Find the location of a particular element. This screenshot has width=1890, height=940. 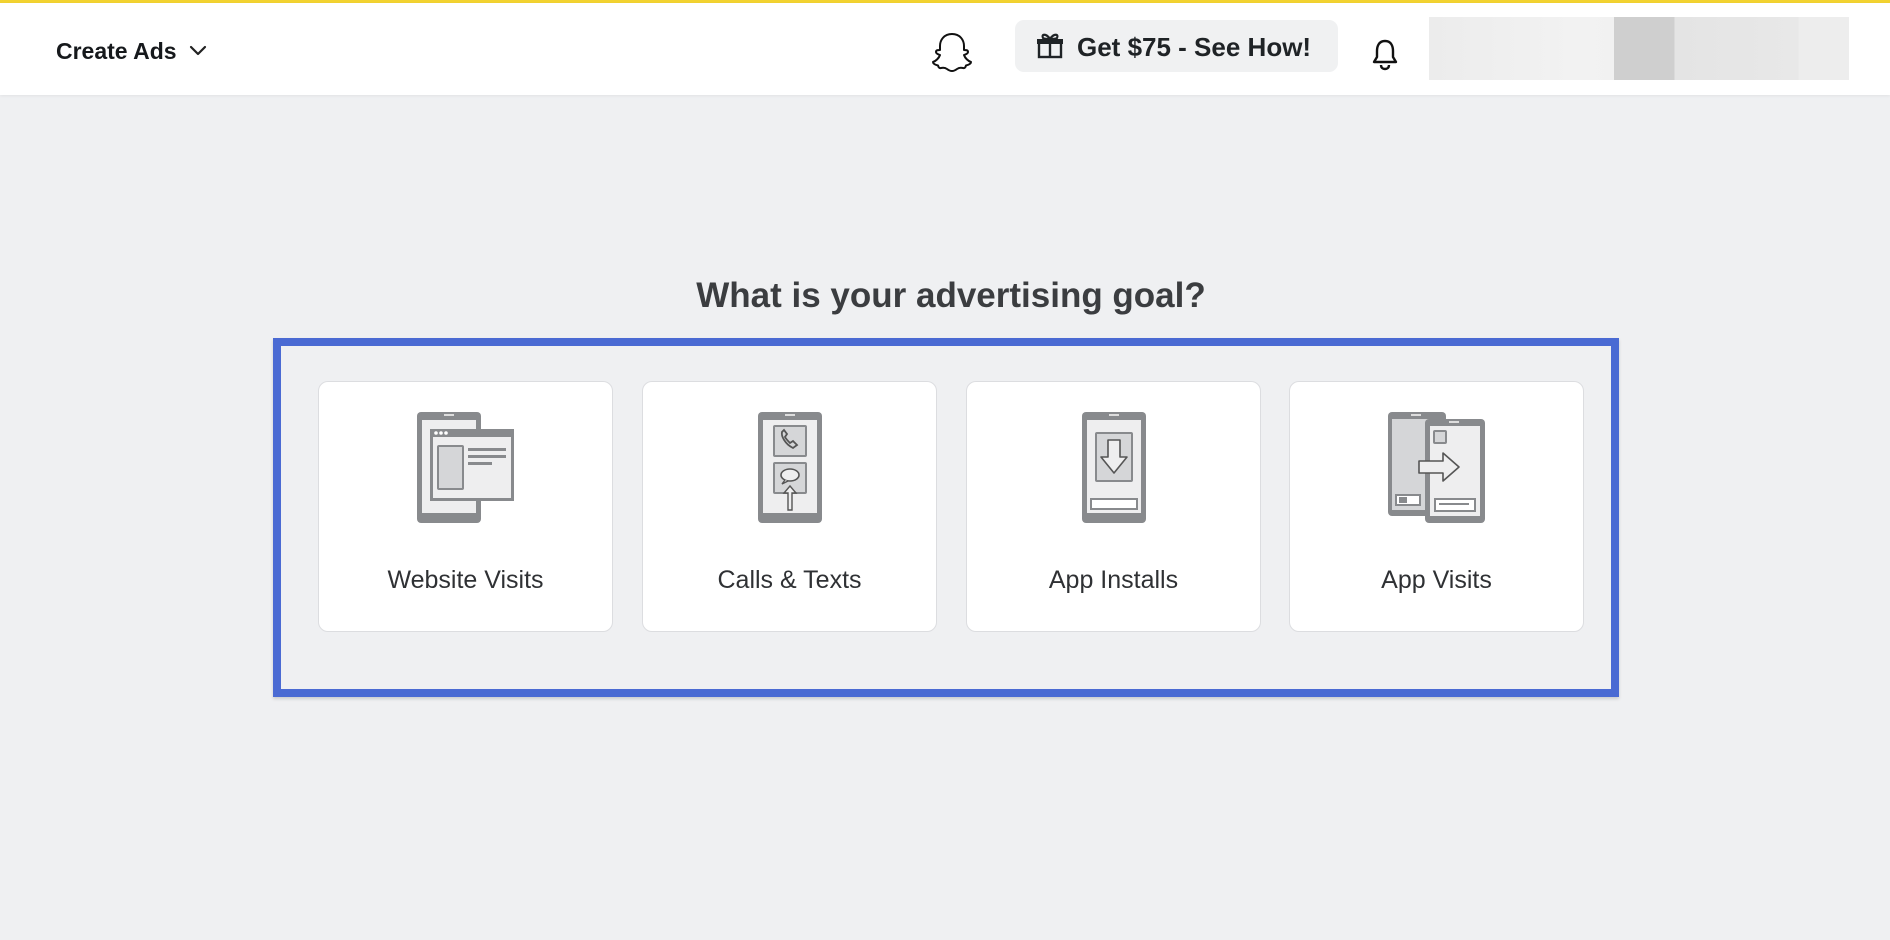

create-ads-menu: Create Ads is located at coordinates (131, 51).